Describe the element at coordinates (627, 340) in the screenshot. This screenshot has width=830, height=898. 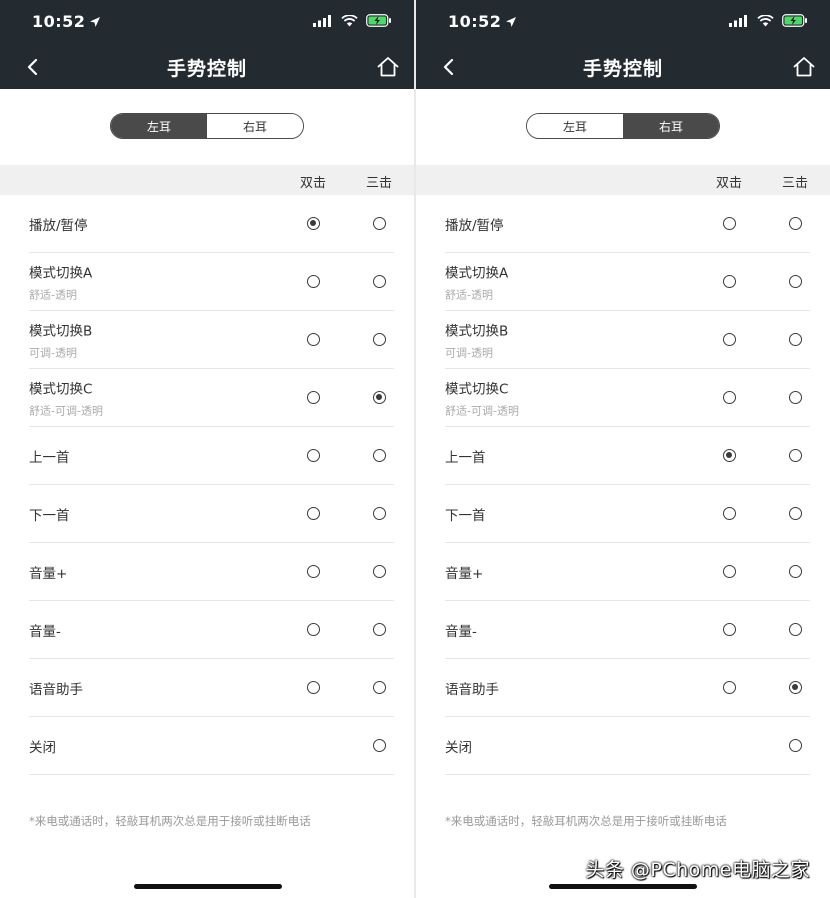
I see `gesture-row: 模式切换B 可调-透明` at that location.